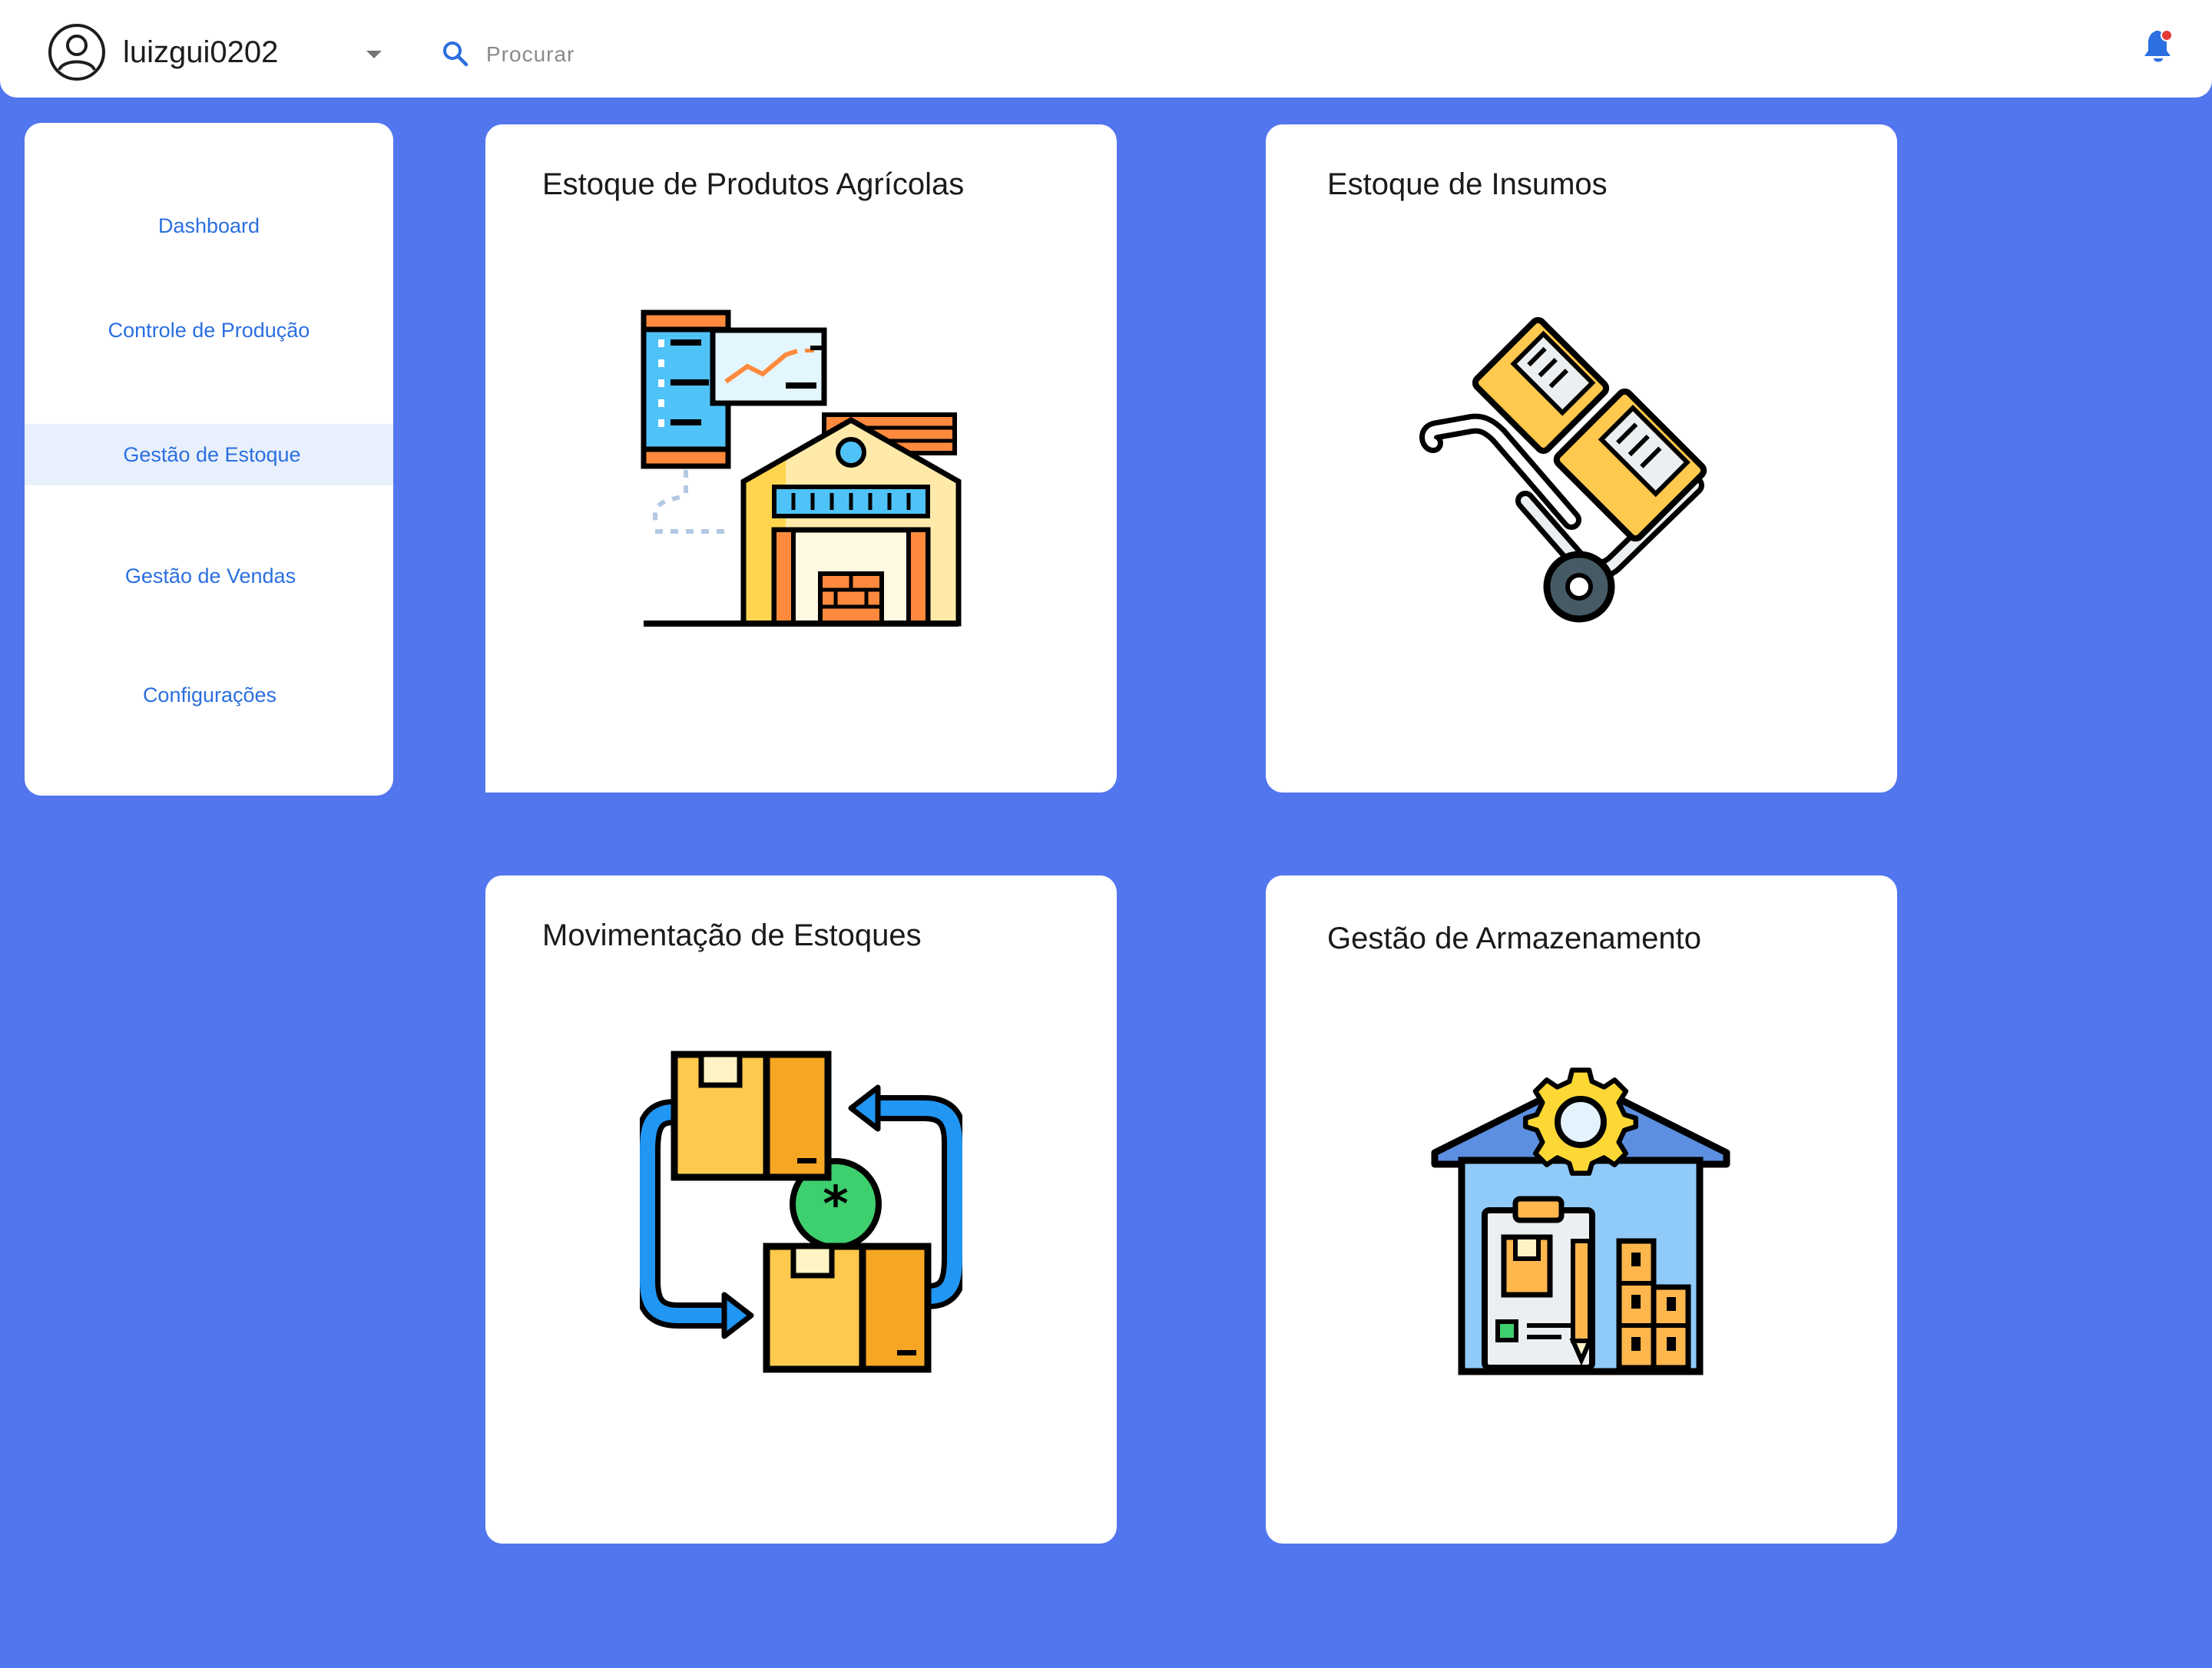  What do you see at coordinates (374, 54) in the screenshot?
I see `chevron-down-icon` at bounding box center [374, 54].